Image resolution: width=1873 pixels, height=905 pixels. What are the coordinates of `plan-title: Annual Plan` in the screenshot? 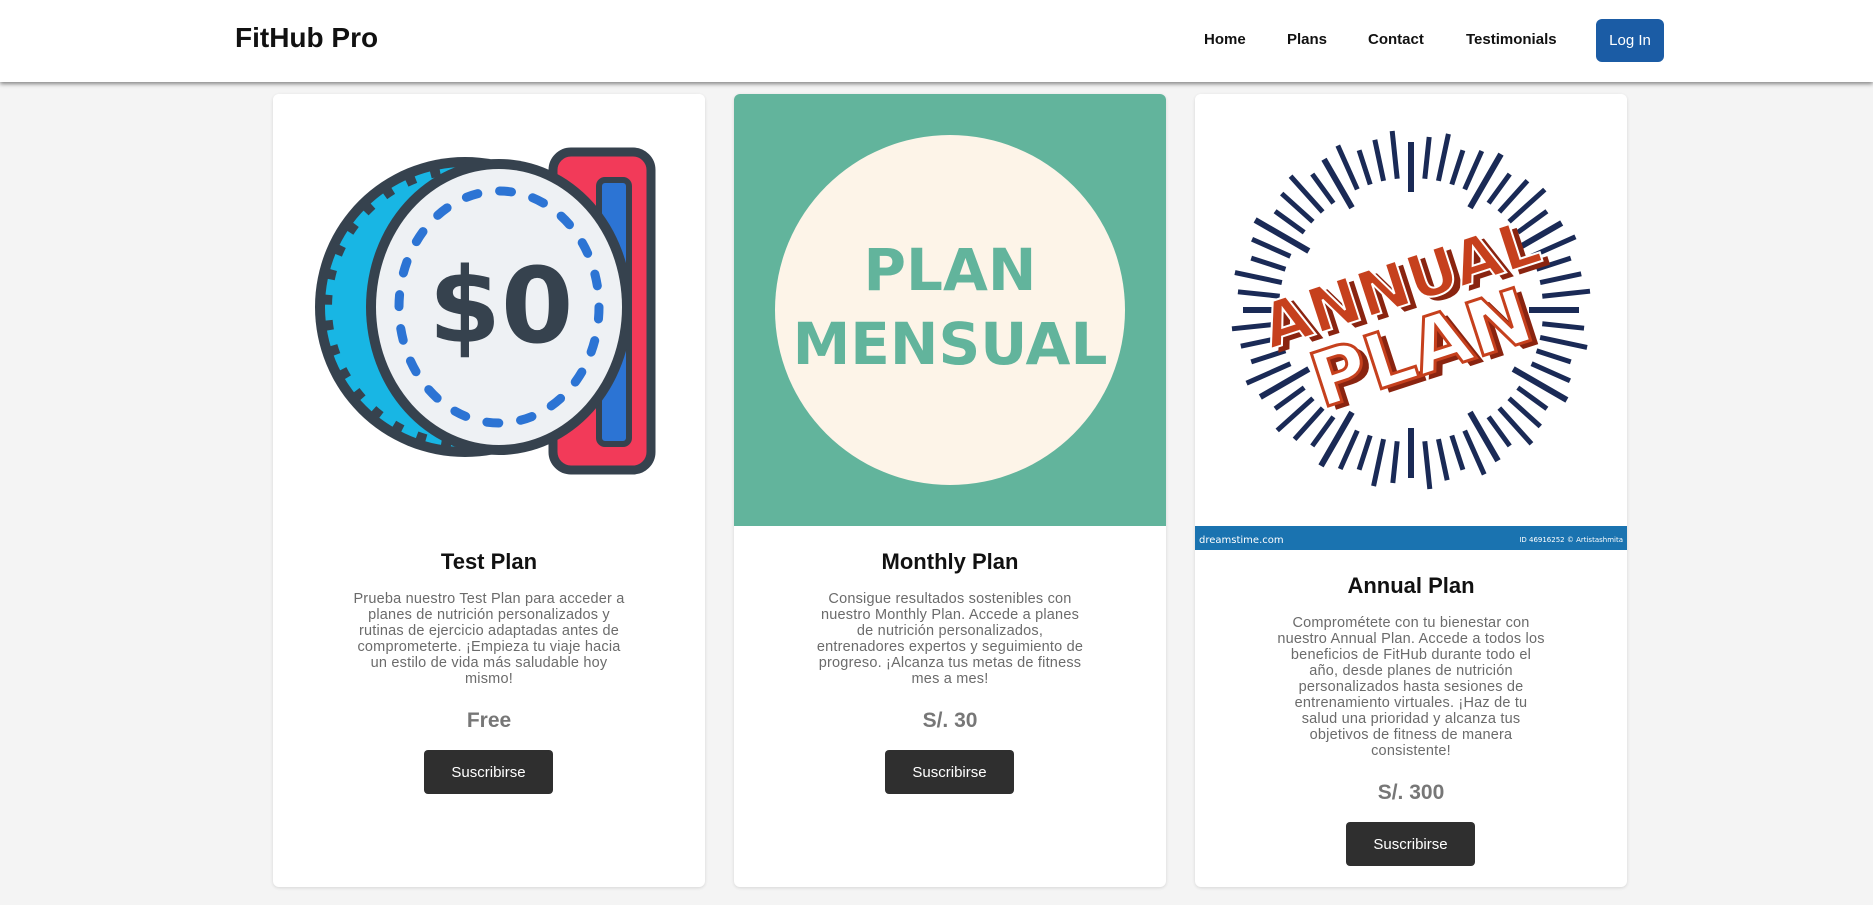 It's located at (1411, 585).